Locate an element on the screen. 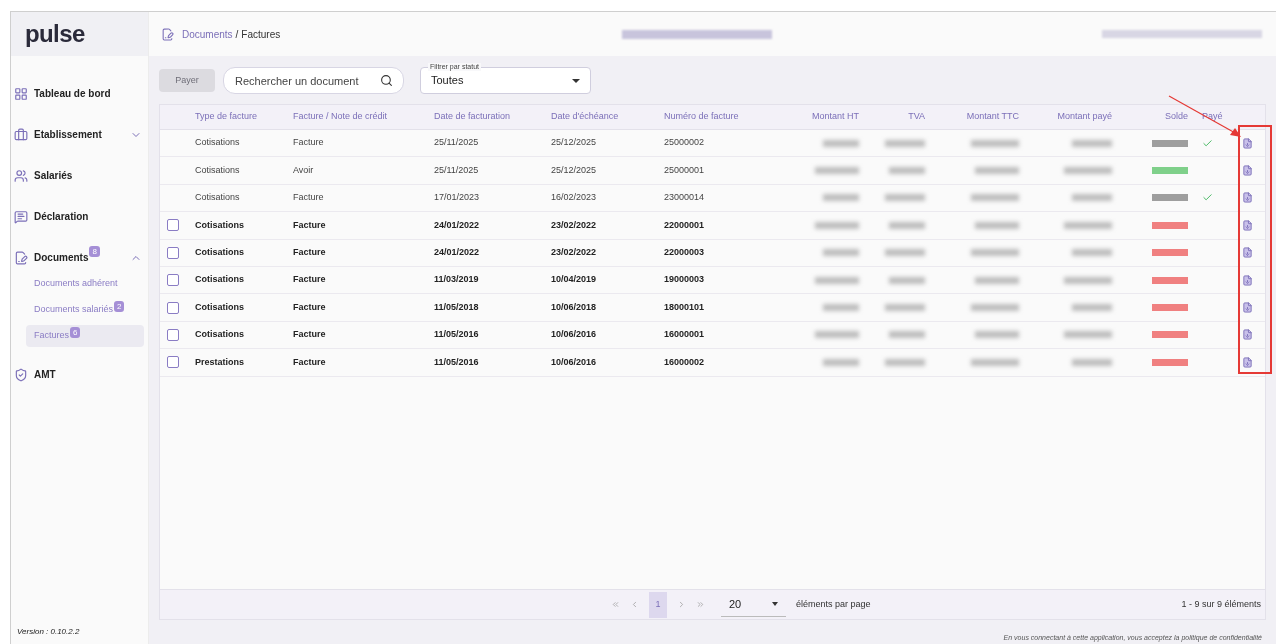 The width and height of the screenshot is (1276, 644). table-cell-text: 18000101 is located at coordinates (685, 307).